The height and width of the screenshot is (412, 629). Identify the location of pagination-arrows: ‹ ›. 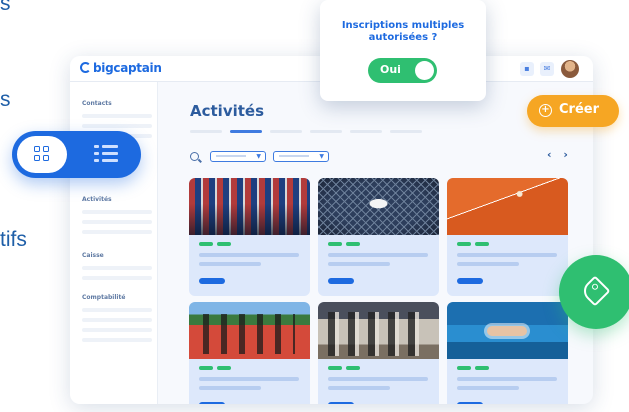
(559, 154).